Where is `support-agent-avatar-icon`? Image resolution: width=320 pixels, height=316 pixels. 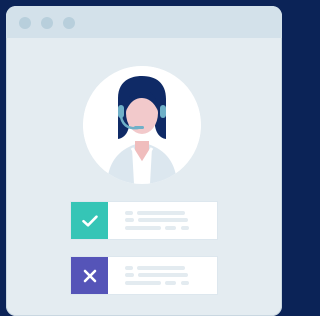 support-agent-avatar-icon is located at coordinates (142, 125).